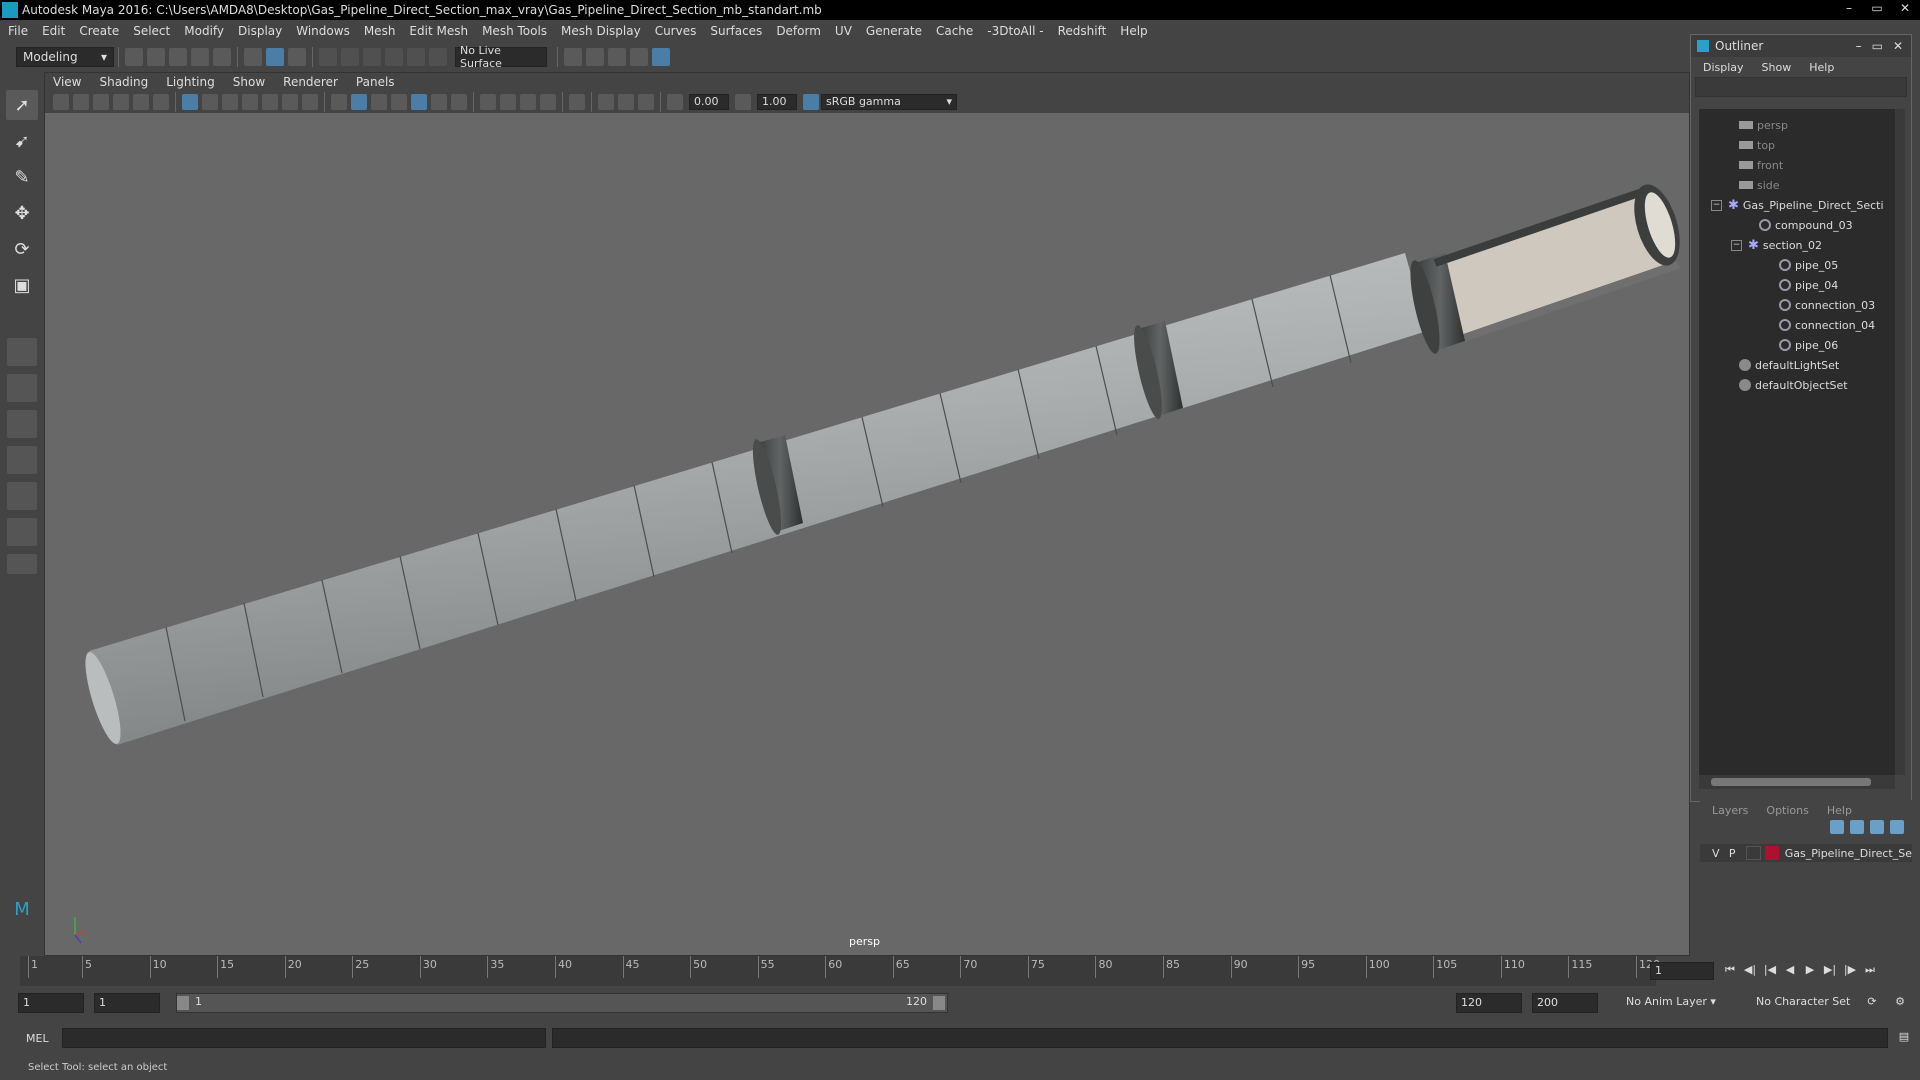 This screenshot has height=1080, width=1920. What do you see at coordinates (270, 102) in the screenshot?
I see `field-chart-icon` at bounding box center [270, 102].